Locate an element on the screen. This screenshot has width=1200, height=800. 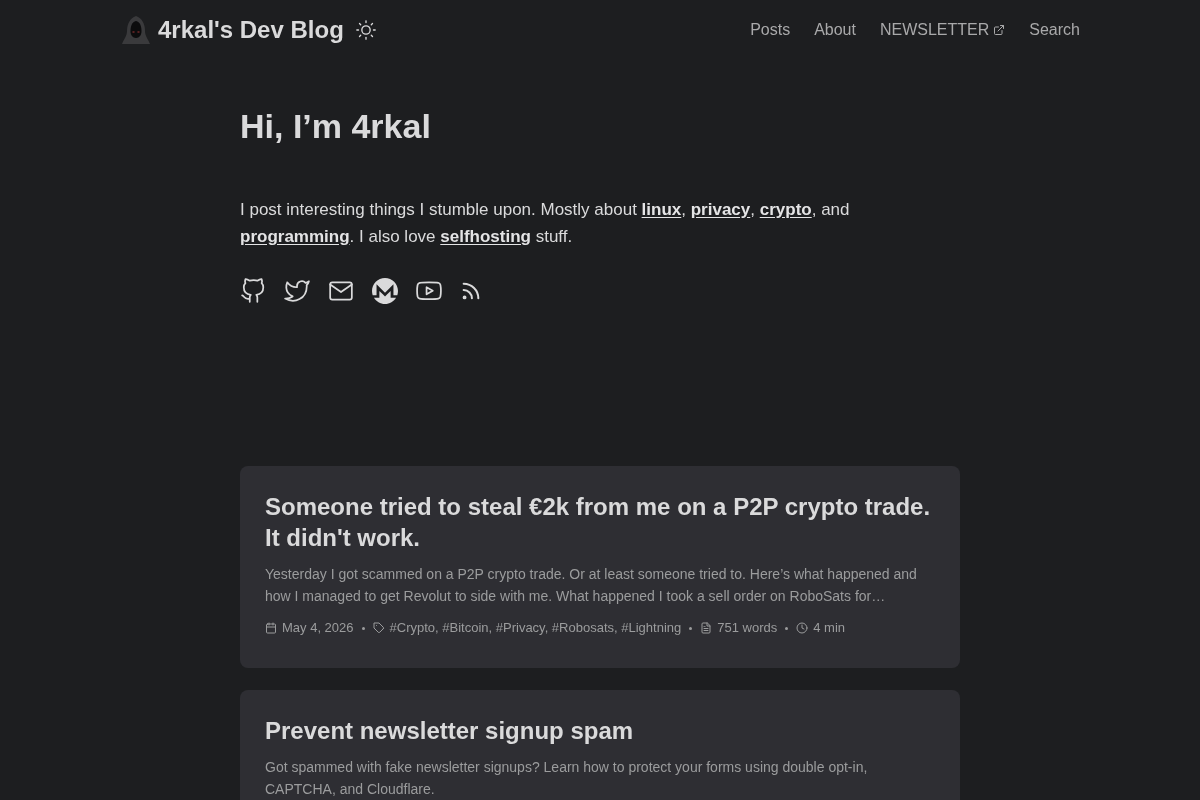
mail-icon is located at coordinates (341, 291).